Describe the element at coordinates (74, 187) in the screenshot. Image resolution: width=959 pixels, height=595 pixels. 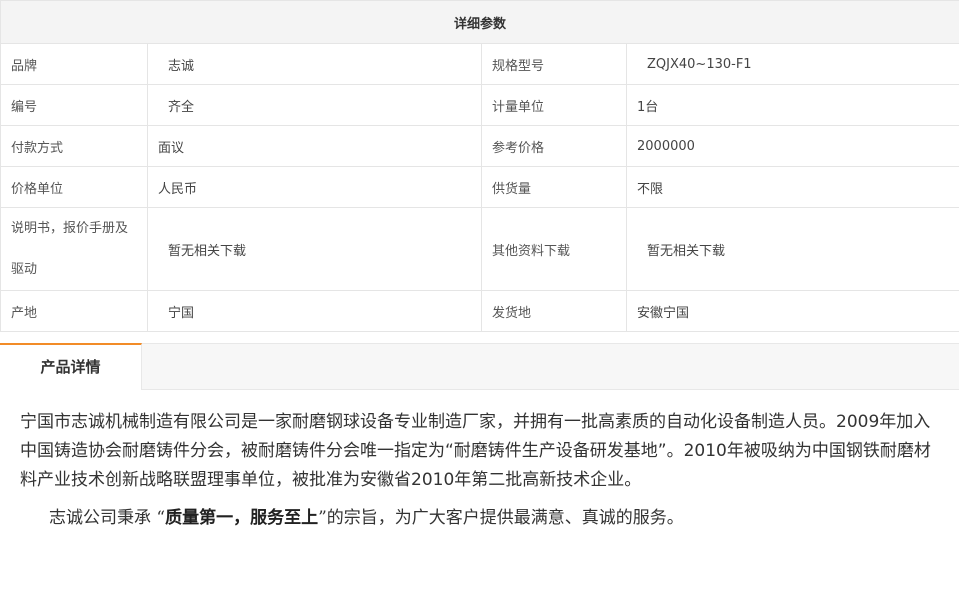
I see `param-label: 价格单位` at that location.